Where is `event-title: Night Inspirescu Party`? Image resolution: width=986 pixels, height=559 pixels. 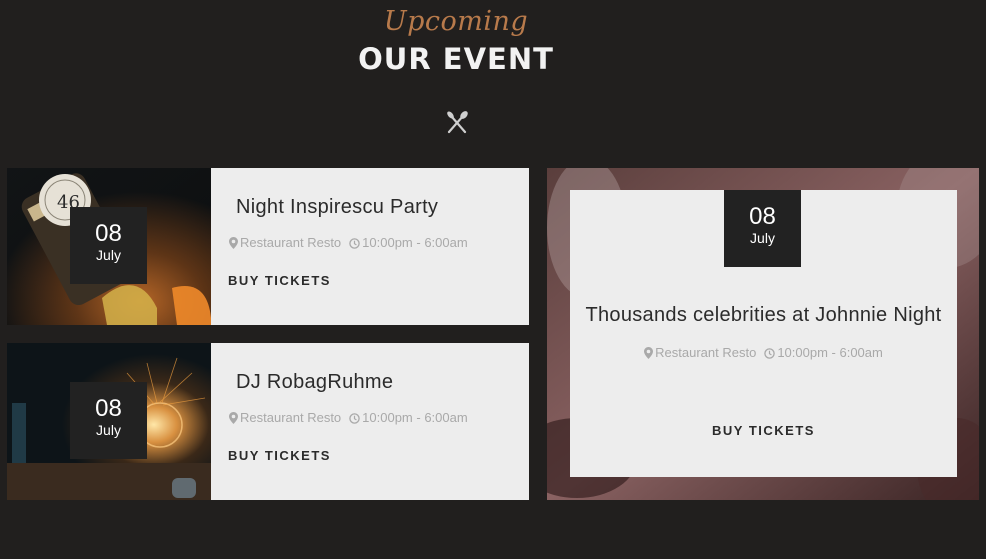 event-title: Night Inspirescu Party is located at coordinates (337, 207).